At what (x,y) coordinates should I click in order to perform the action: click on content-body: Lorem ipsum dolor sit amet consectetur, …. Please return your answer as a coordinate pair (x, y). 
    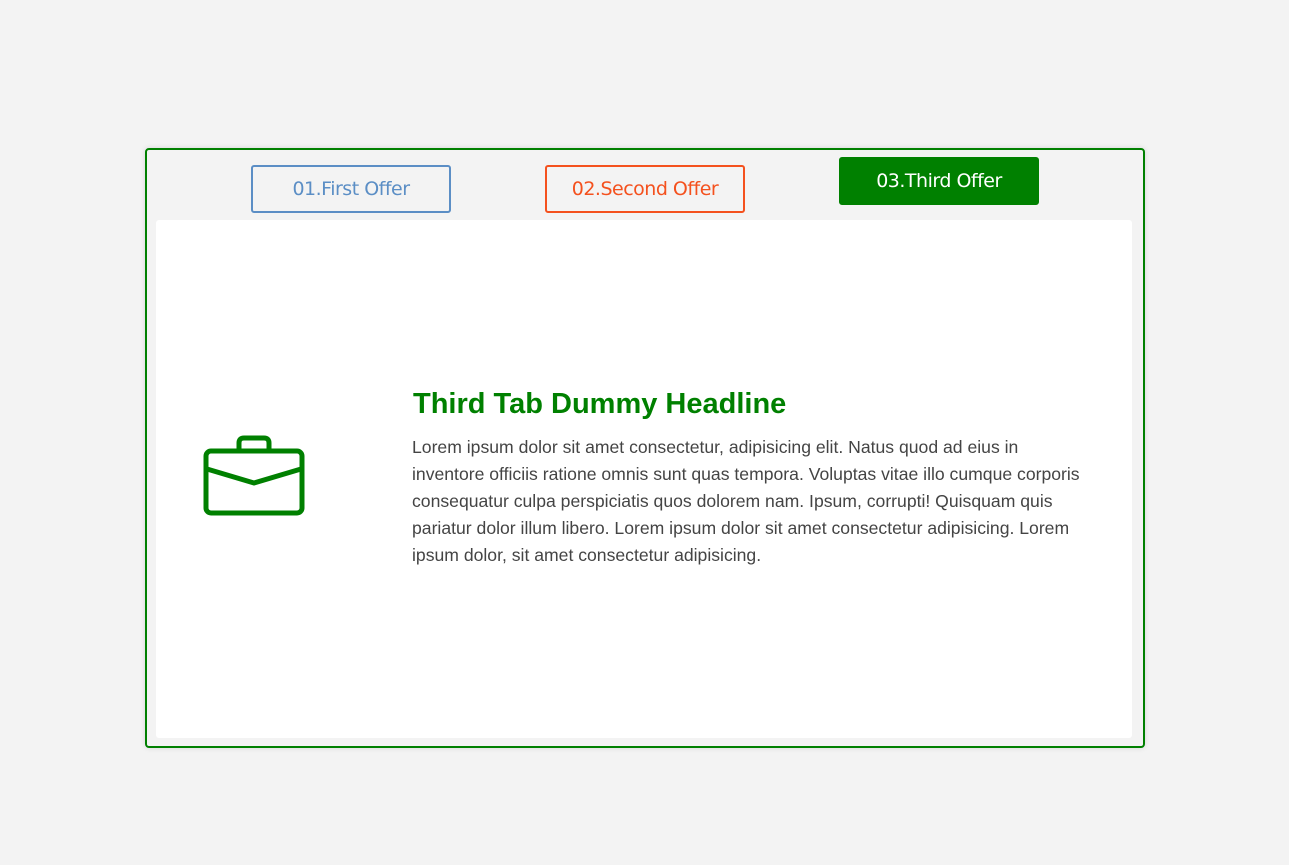
    Looking at the image, I should click on (746, 501).